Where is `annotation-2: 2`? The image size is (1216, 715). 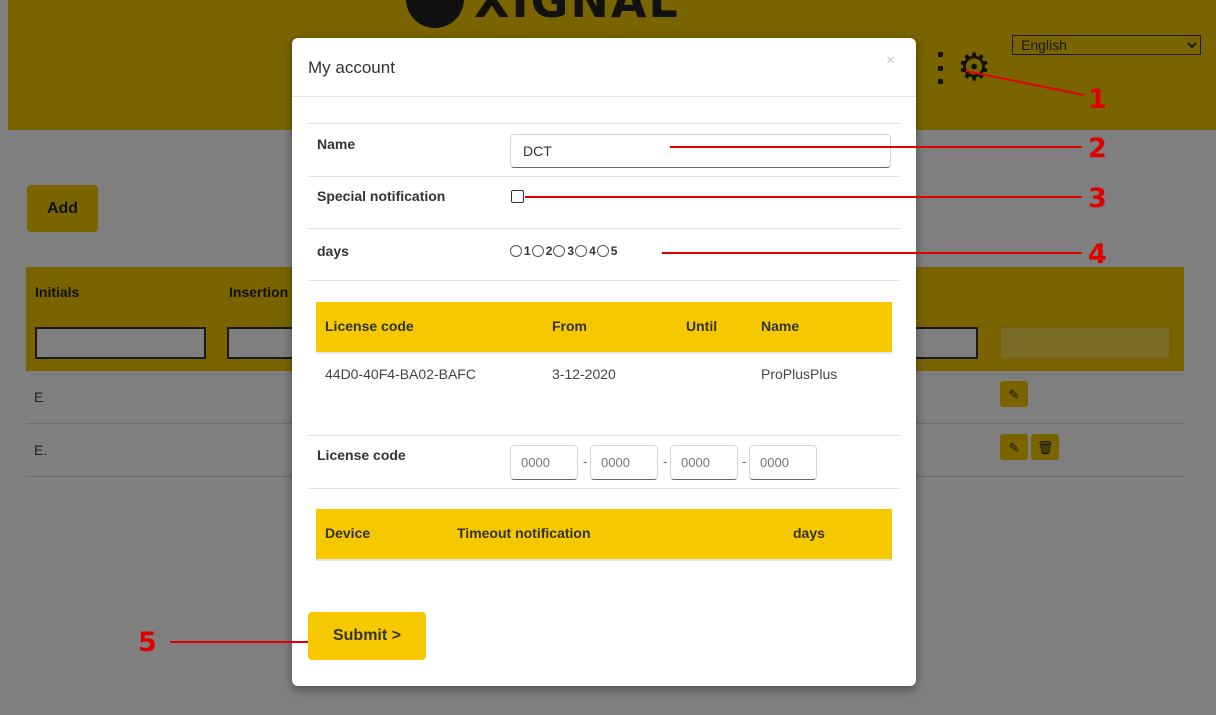
annotation-2: 2 is located at coordinates (1097, 148).